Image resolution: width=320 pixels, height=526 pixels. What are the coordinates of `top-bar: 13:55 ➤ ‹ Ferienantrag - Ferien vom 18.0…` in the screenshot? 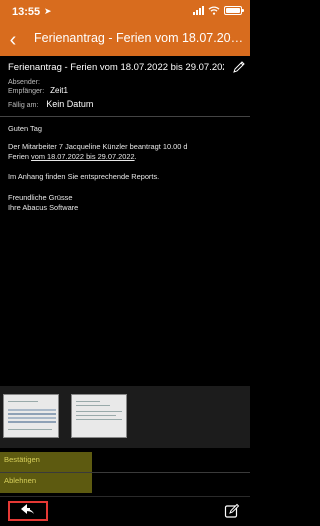 It's located at (125, 28).